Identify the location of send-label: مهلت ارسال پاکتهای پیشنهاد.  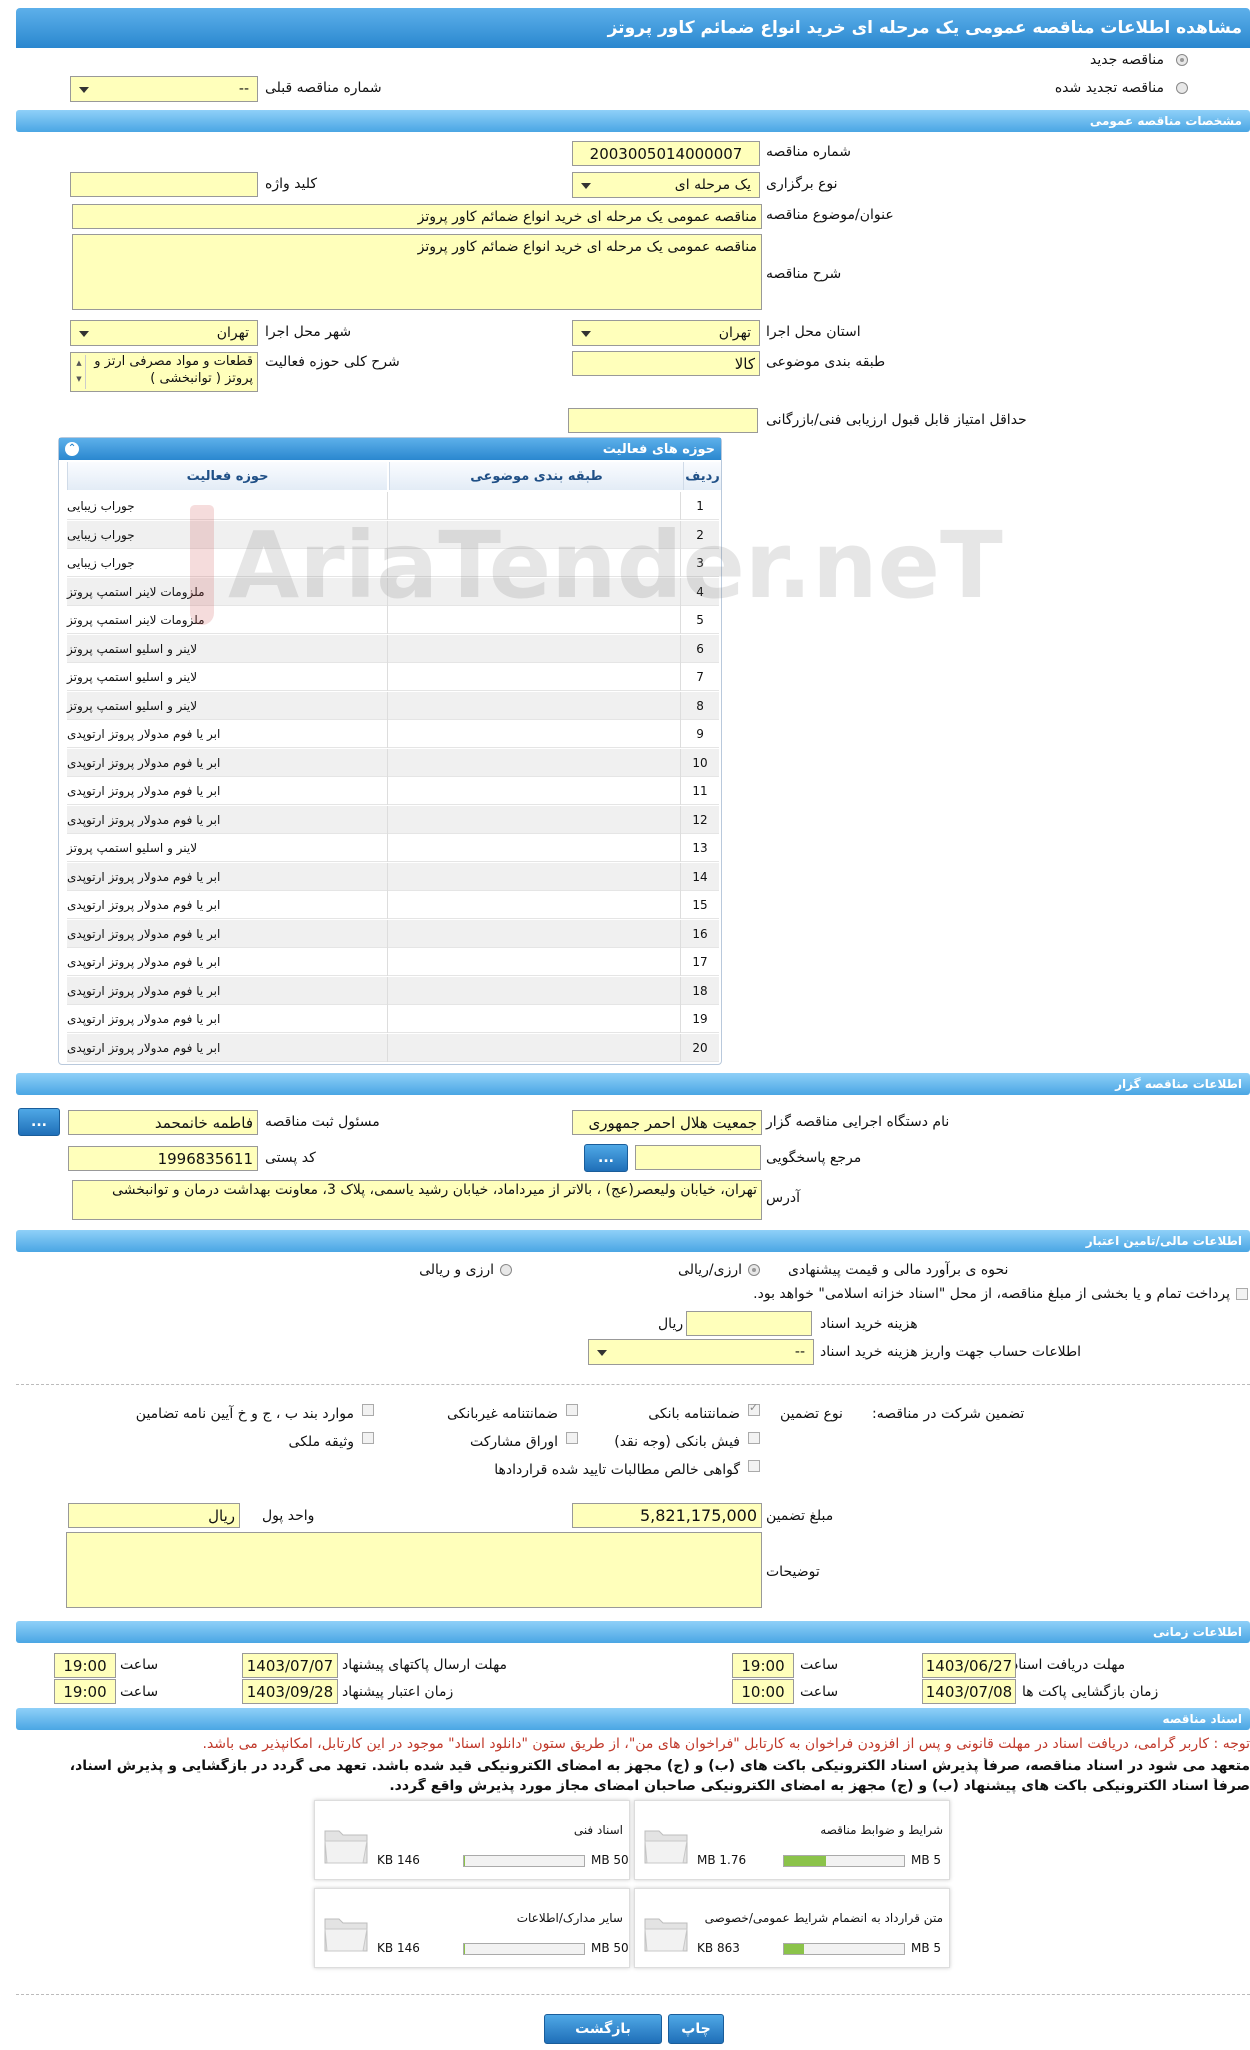
(425, 1665).